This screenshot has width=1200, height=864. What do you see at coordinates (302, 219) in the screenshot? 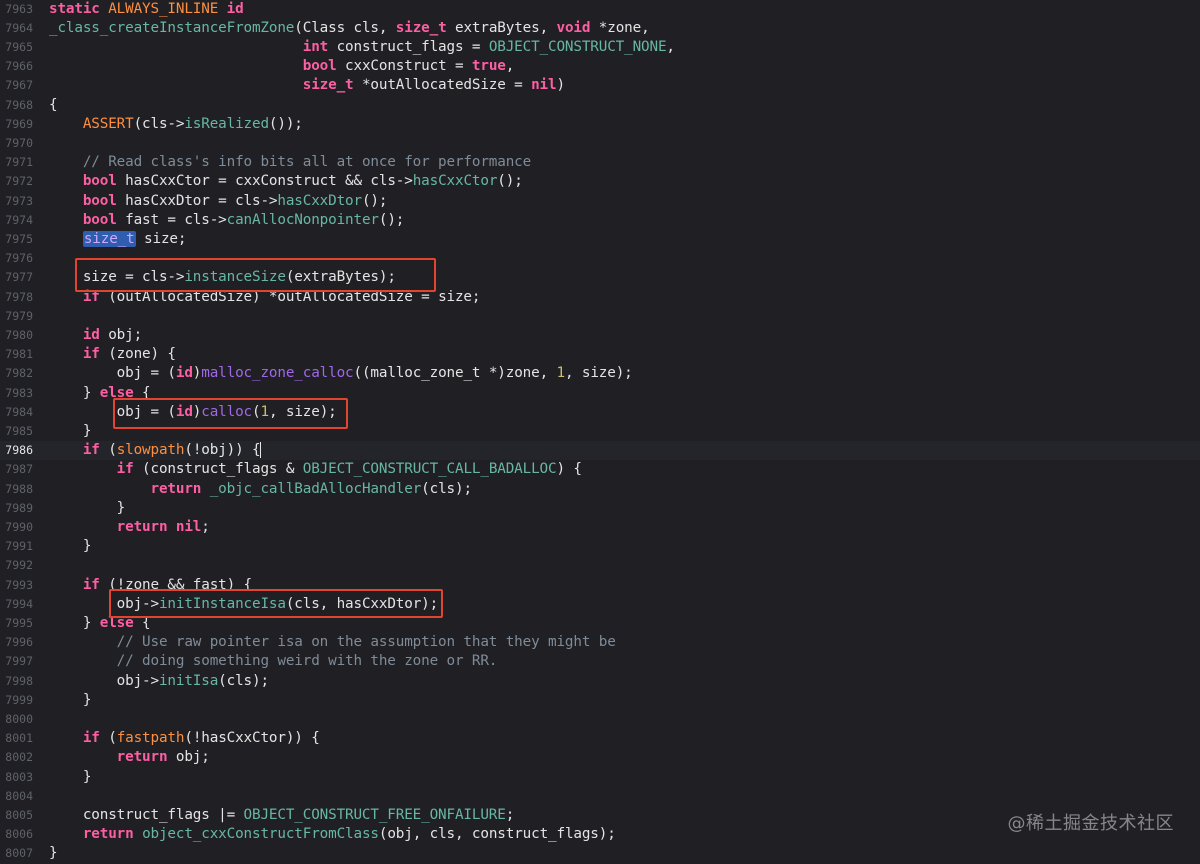
I see `code-token: canAllocNonpointer` at bounding box center [302, 219].